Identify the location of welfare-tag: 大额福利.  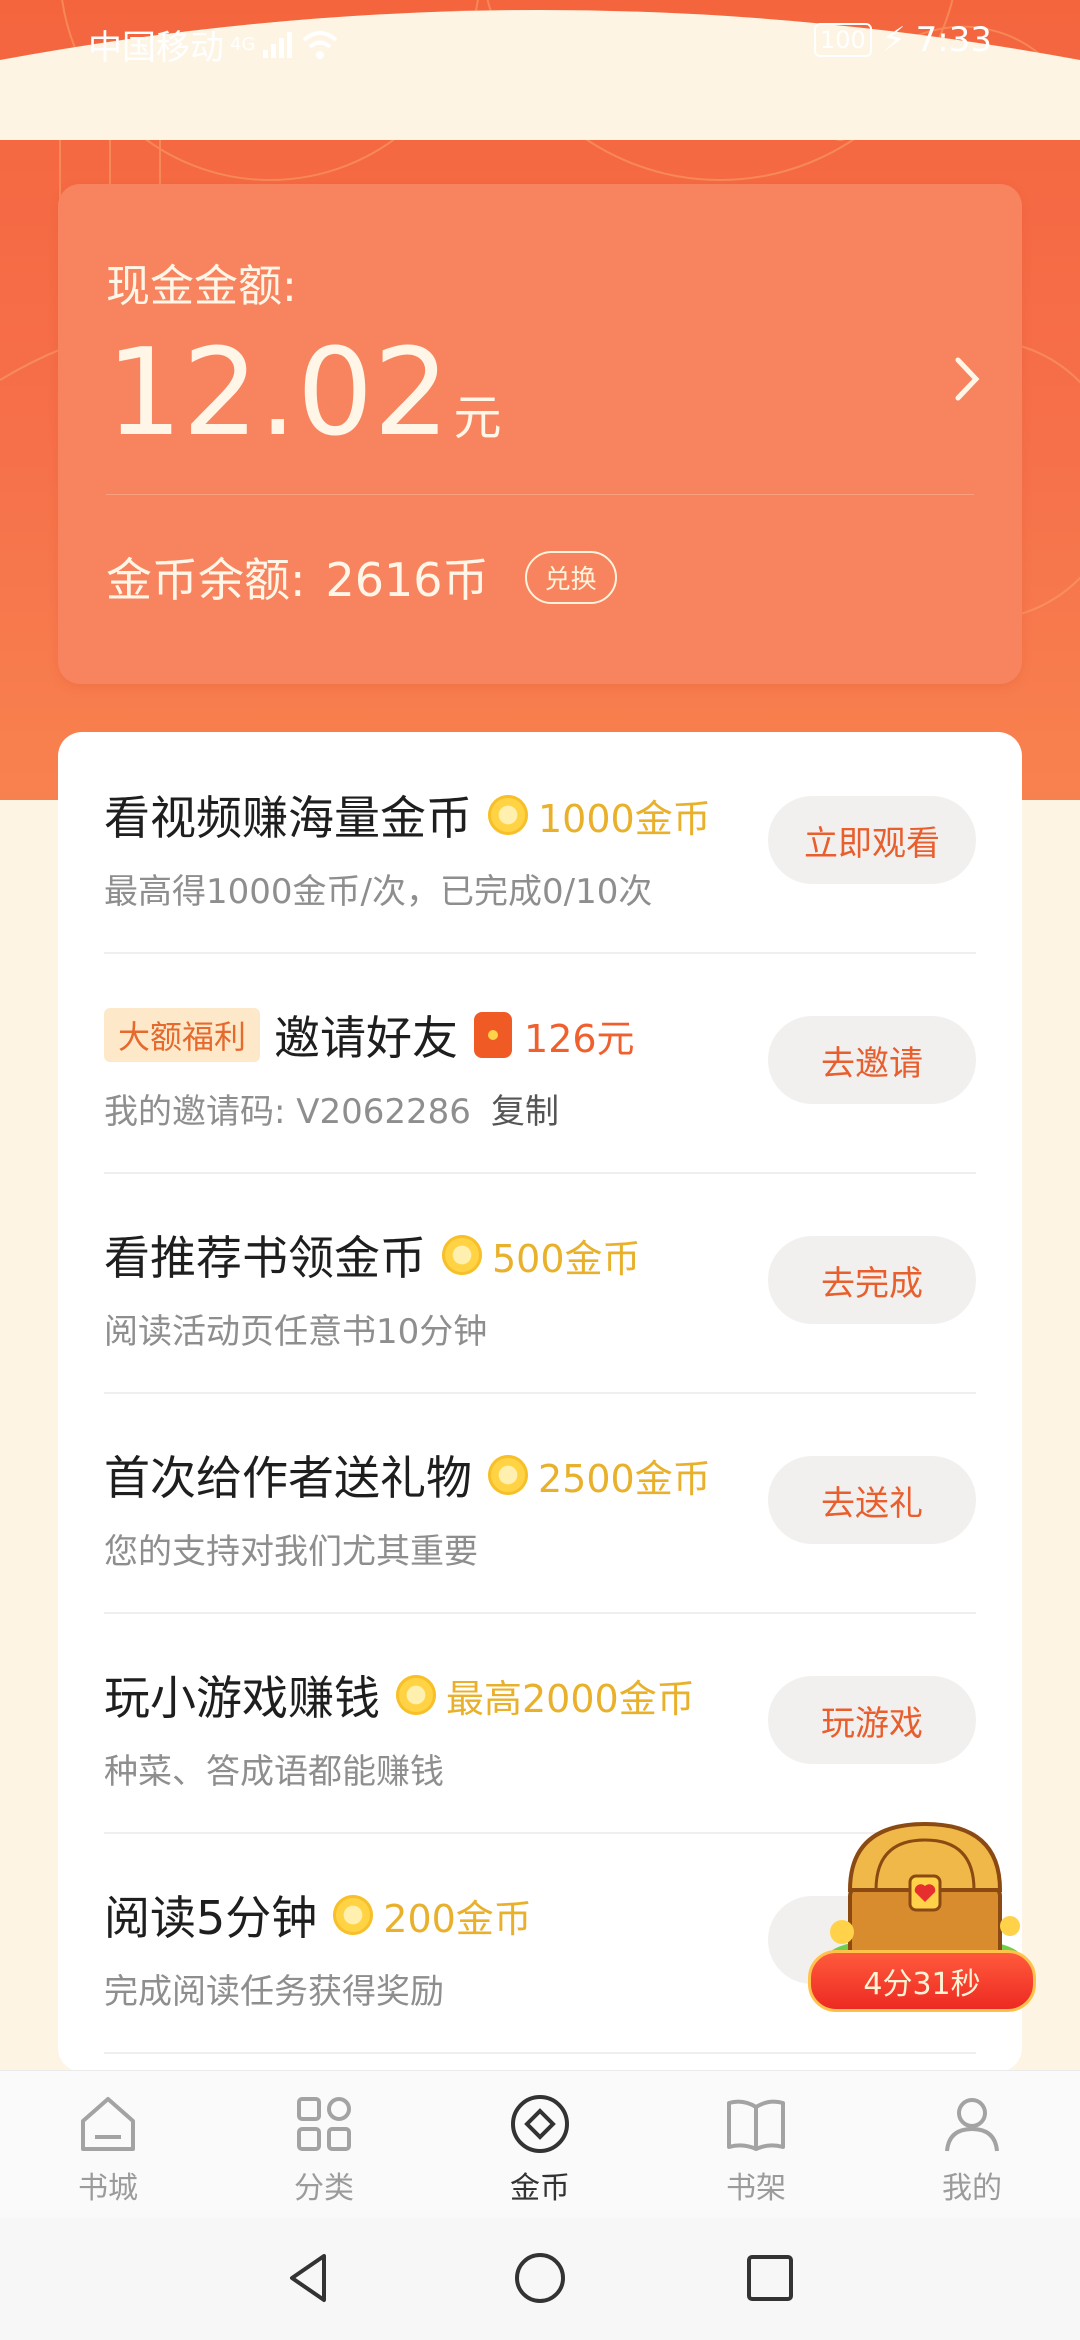
(182, 1035).